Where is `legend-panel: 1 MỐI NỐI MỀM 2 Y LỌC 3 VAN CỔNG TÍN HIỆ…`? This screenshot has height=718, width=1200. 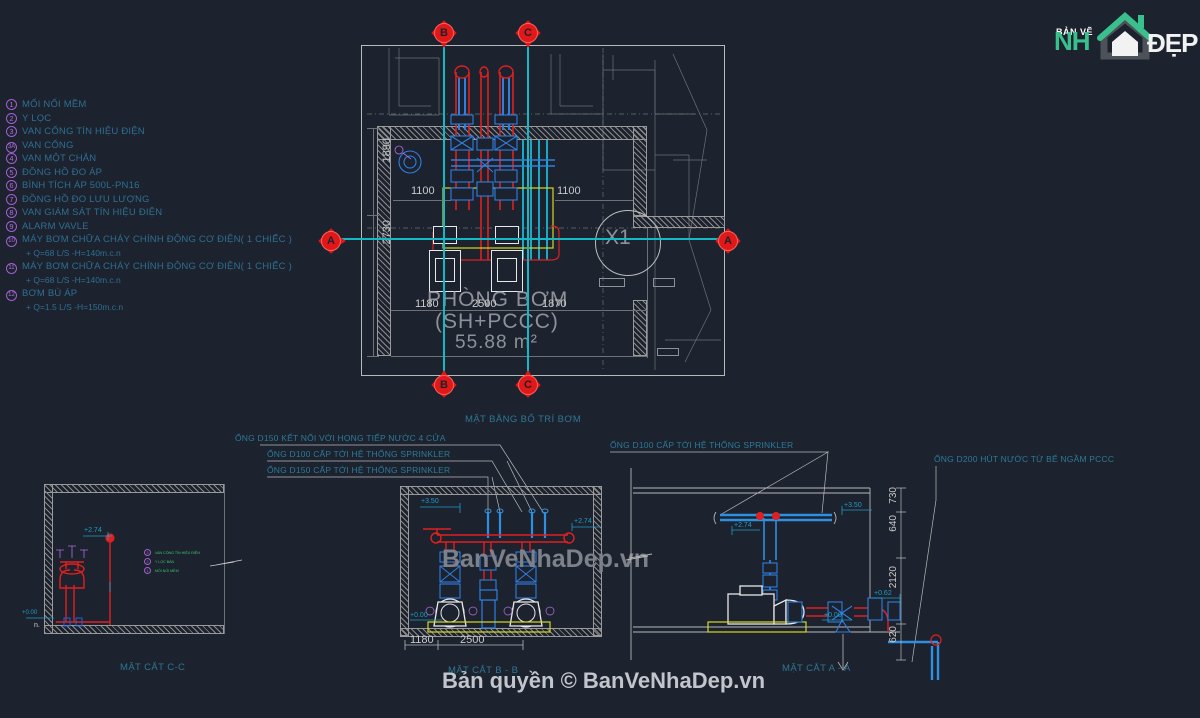 legend-panel: 1 MỐI NỐI MỀM 2 Y LỌC 3 VAN CỔNG TÍN HIỆ… is located at coordinates (151, 206).